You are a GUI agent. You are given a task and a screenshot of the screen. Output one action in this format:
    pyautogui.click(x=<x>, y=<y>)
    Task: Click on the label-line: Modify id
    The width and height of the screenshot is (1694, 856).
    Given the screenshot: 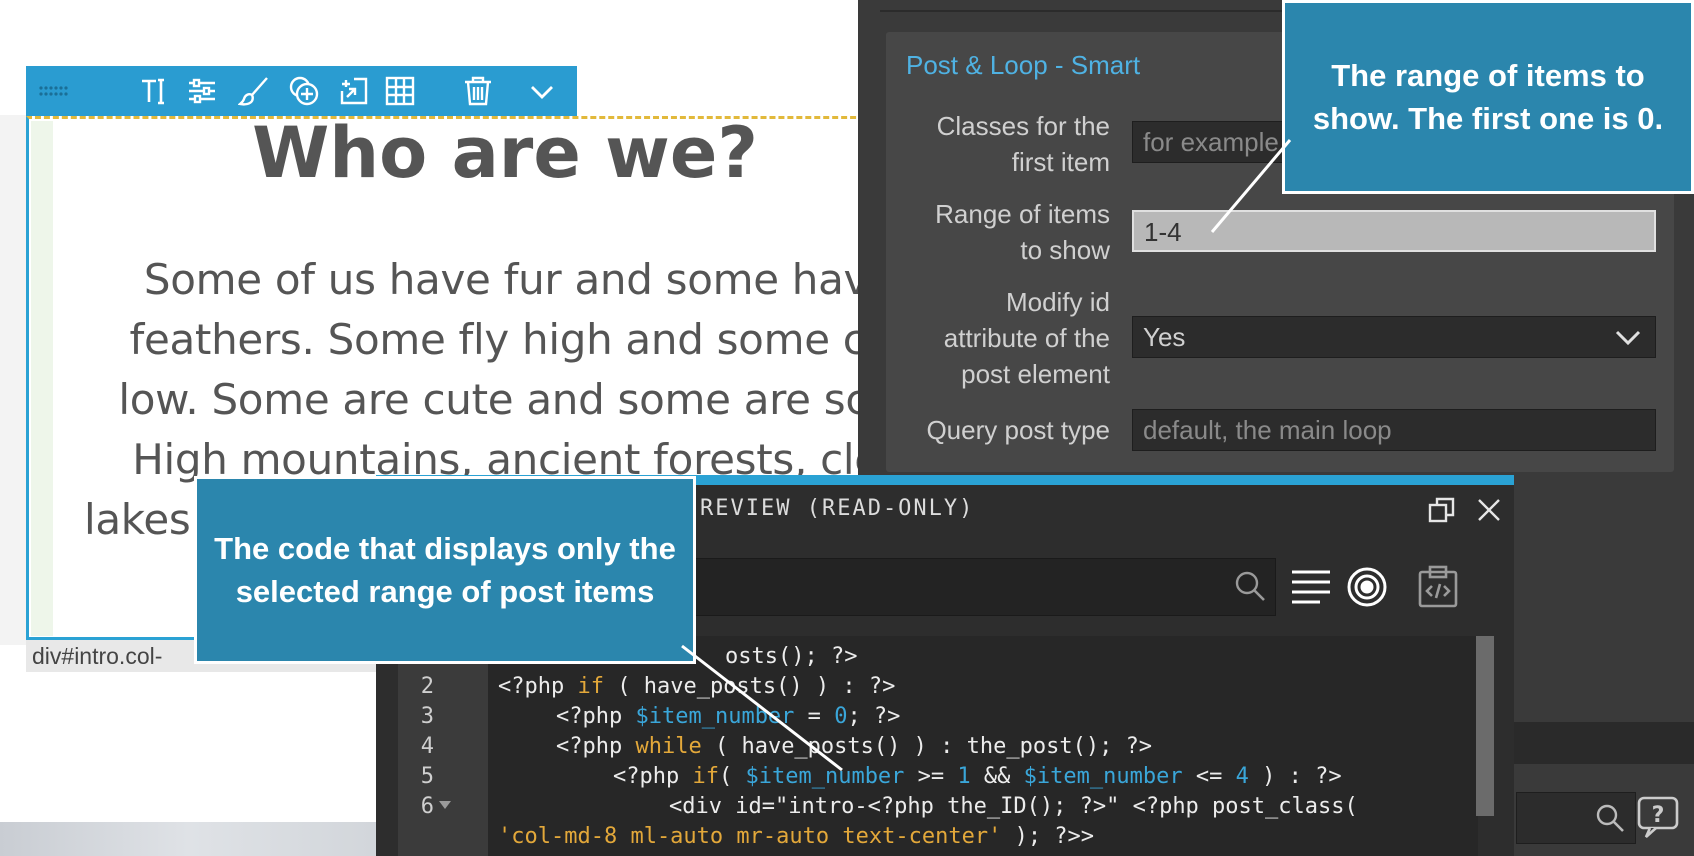 What is the action you would take?
    pyautogui.click(x=1057, y=302)
    